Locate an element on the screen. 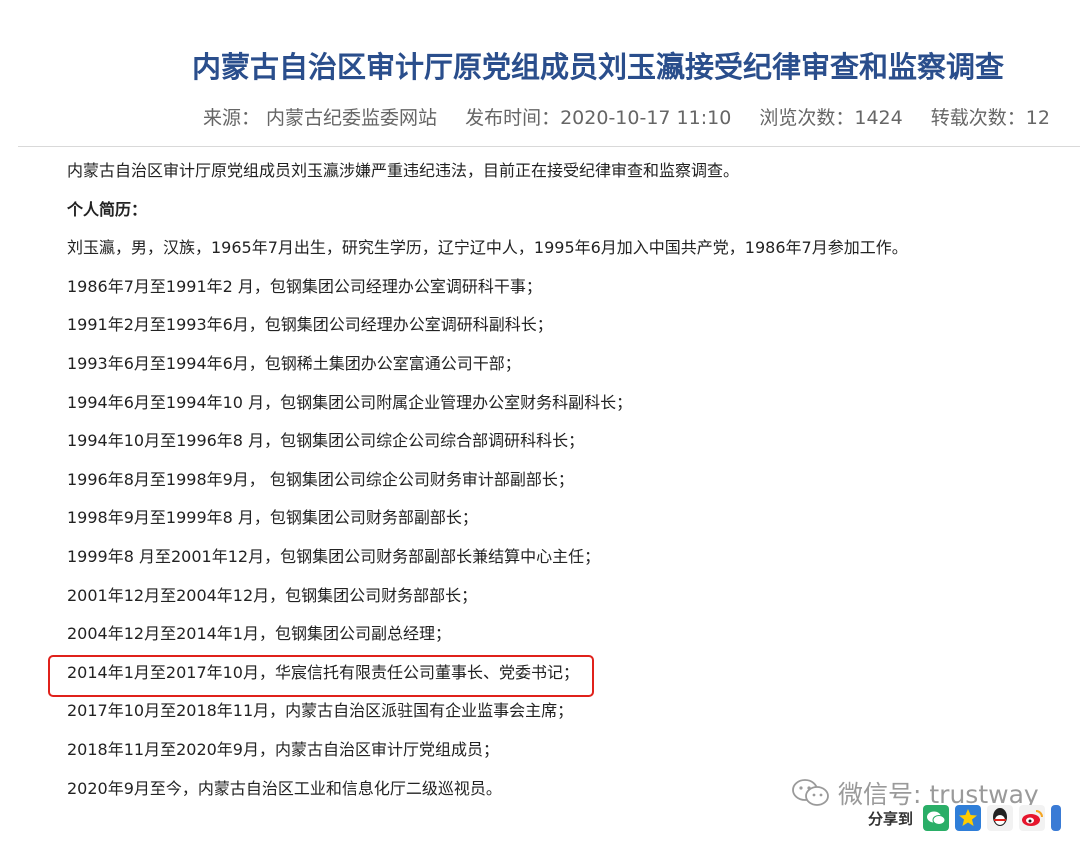  share-label: 分享到 is located at coordinates (891, 818).